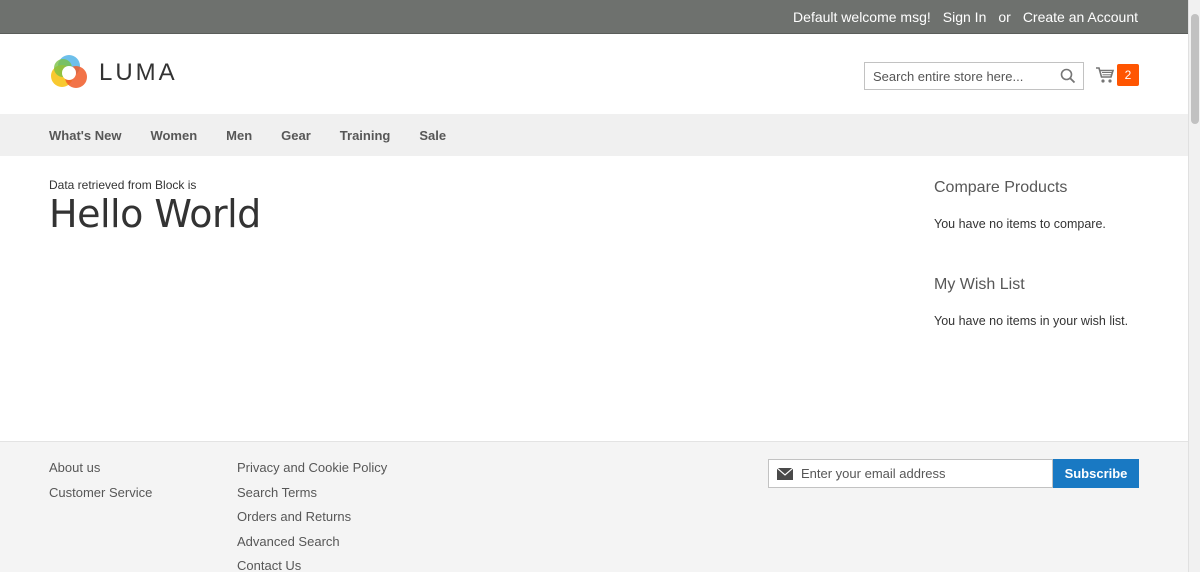  What do you see at coordinates (1096, 473) in the screenshot?
I see `subscribe-button: Subscribe` at bounding box center [1096, 473].